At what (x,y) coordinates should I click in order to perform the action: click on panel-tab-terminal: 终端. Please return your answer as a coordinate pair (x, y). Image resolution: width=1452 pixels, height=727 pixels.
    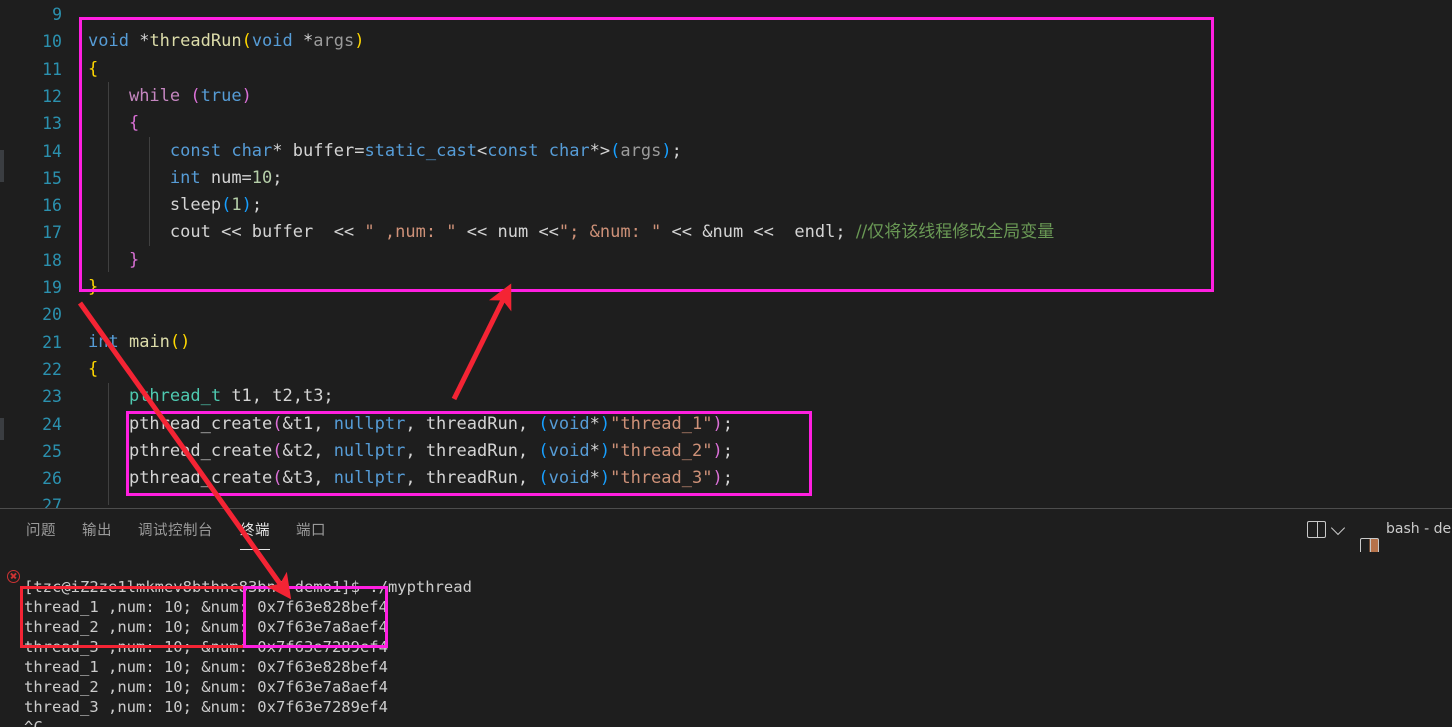
    Looking at the image, I should click on (255, 530).